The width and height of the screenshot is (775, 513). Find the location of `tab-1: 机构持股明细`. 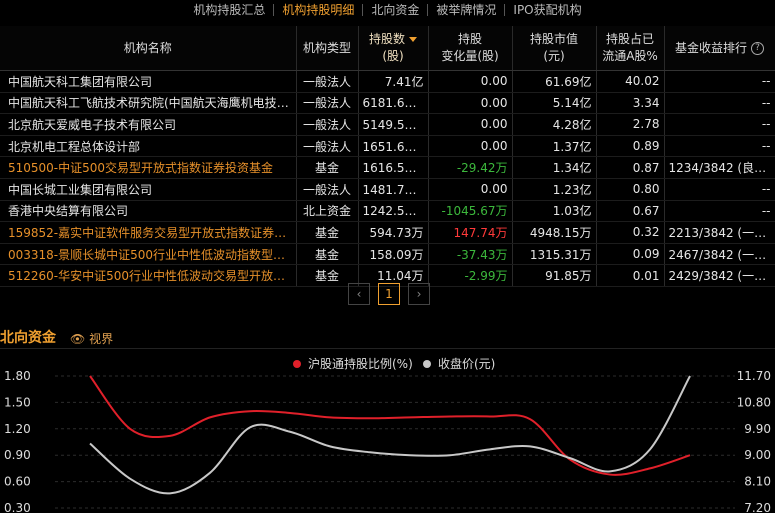

tab-1: 机构持股明细 is located at coordinates (318, 10).